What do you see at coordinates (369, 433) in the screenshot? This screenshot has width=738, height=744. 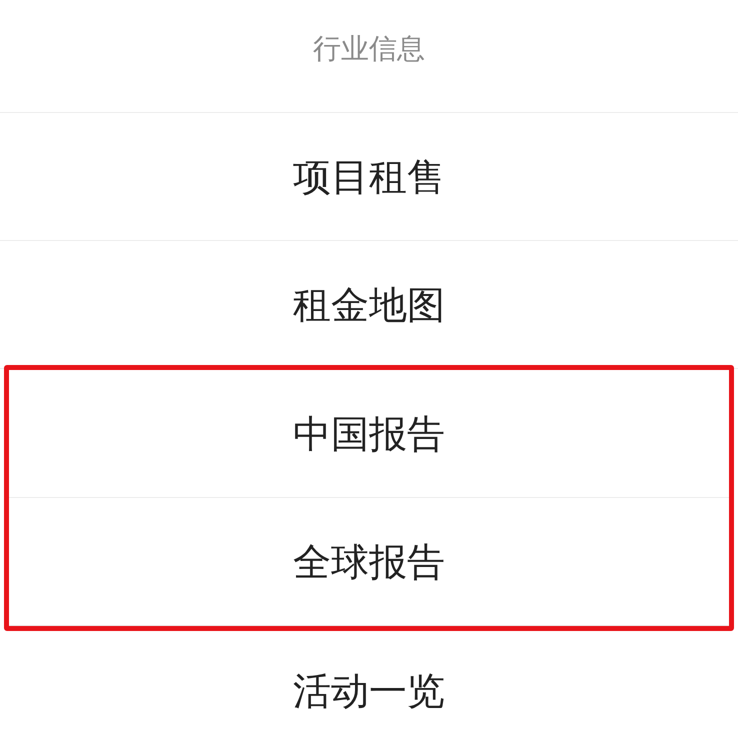 I see `menu-item: 中国报告` at bounding box center [369, 433].